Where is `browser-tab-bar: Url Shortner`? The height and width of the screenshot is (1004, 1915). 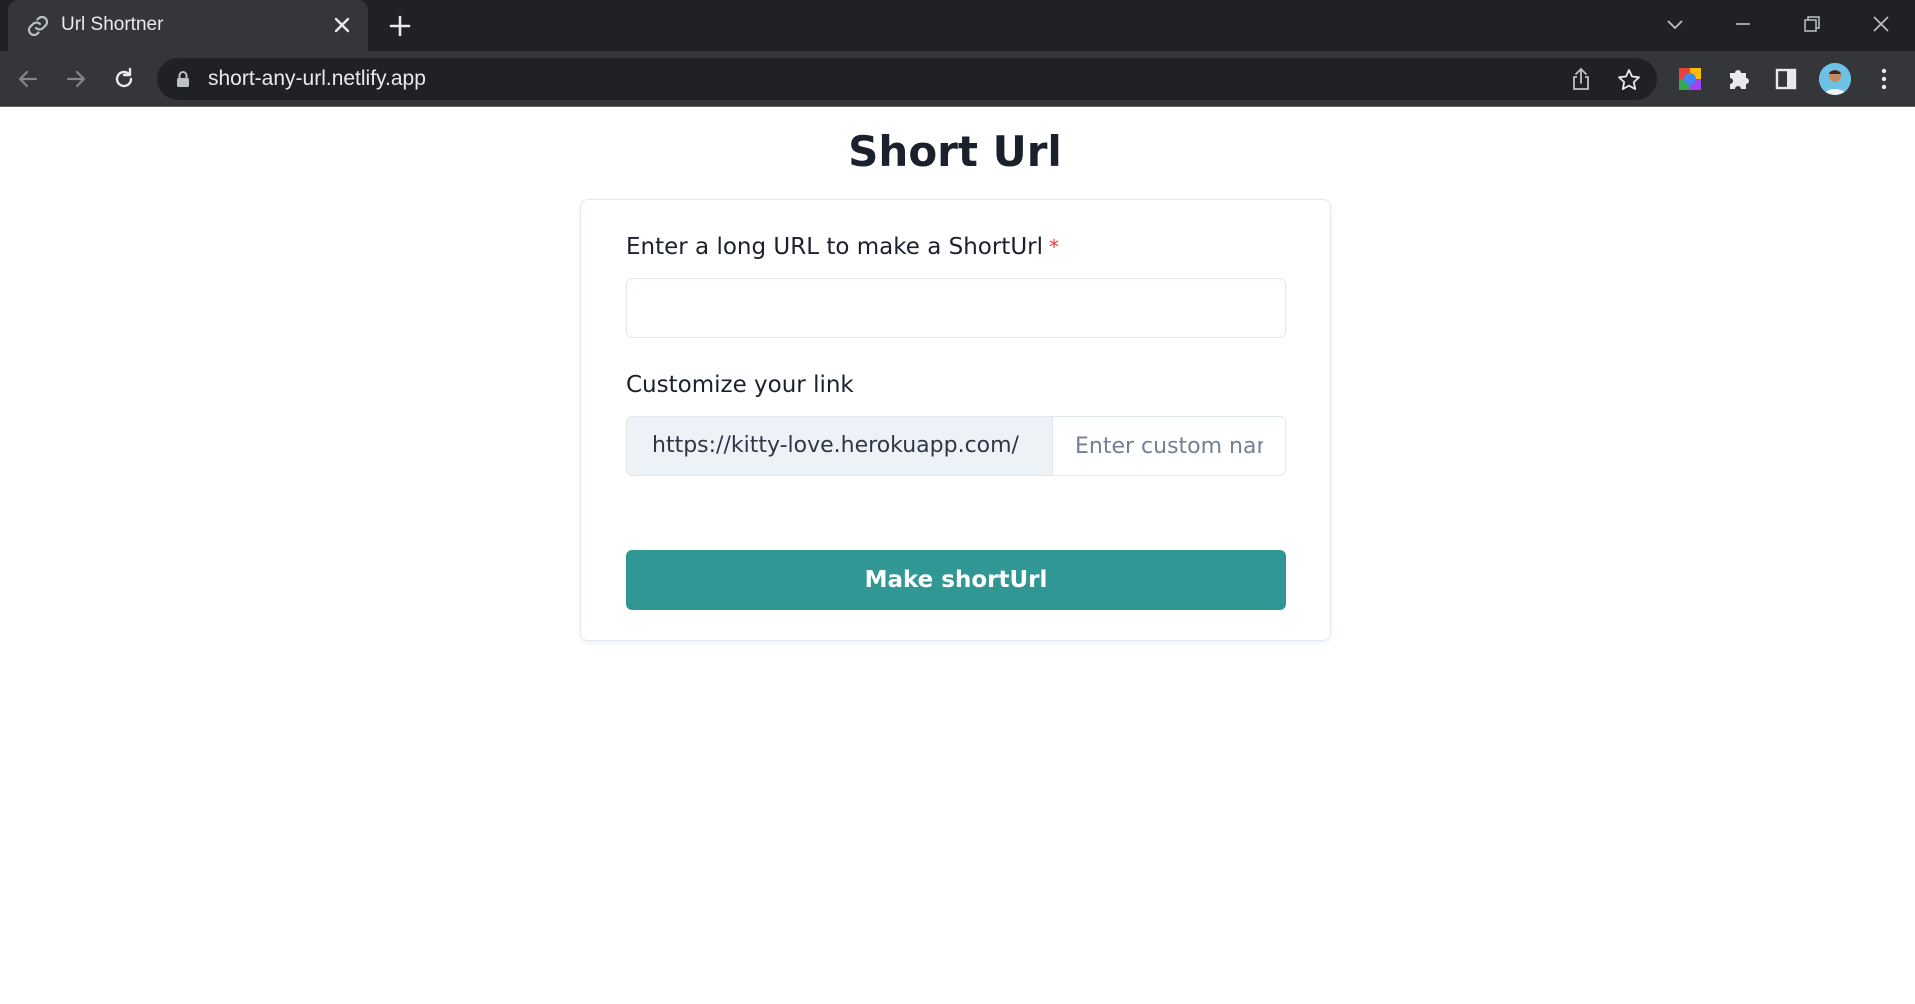 browser-tab-bar: Url Shortner is located at coordinates (957, 25).